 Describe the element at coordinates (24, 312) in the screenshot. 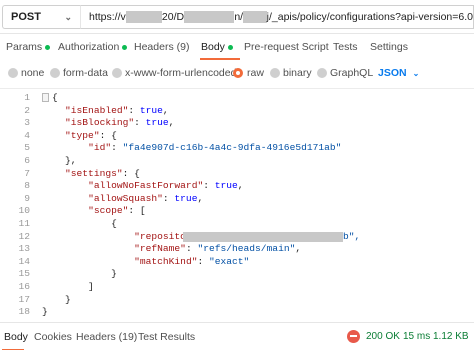

I see `line-number: 18` at that location.